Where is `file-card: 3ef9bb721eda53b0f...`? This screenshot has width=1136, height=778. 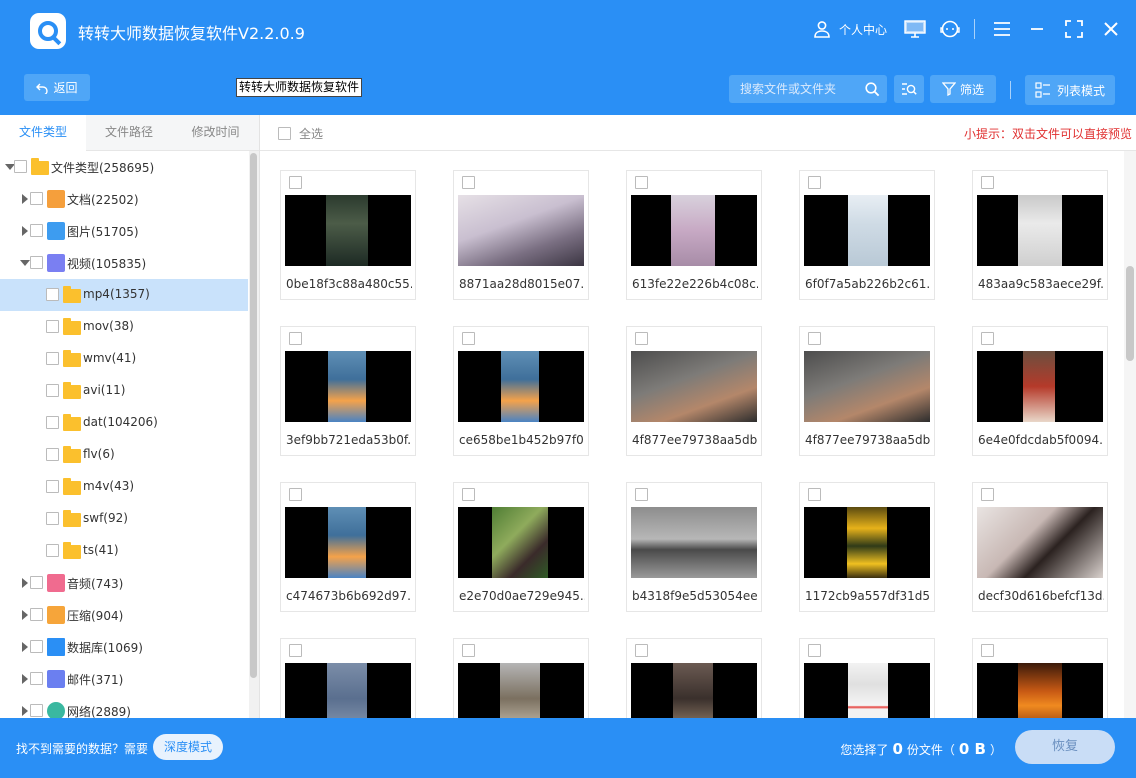
file-card: 3ef9bb721eda53b0f... is located at coordinates (348, 391).